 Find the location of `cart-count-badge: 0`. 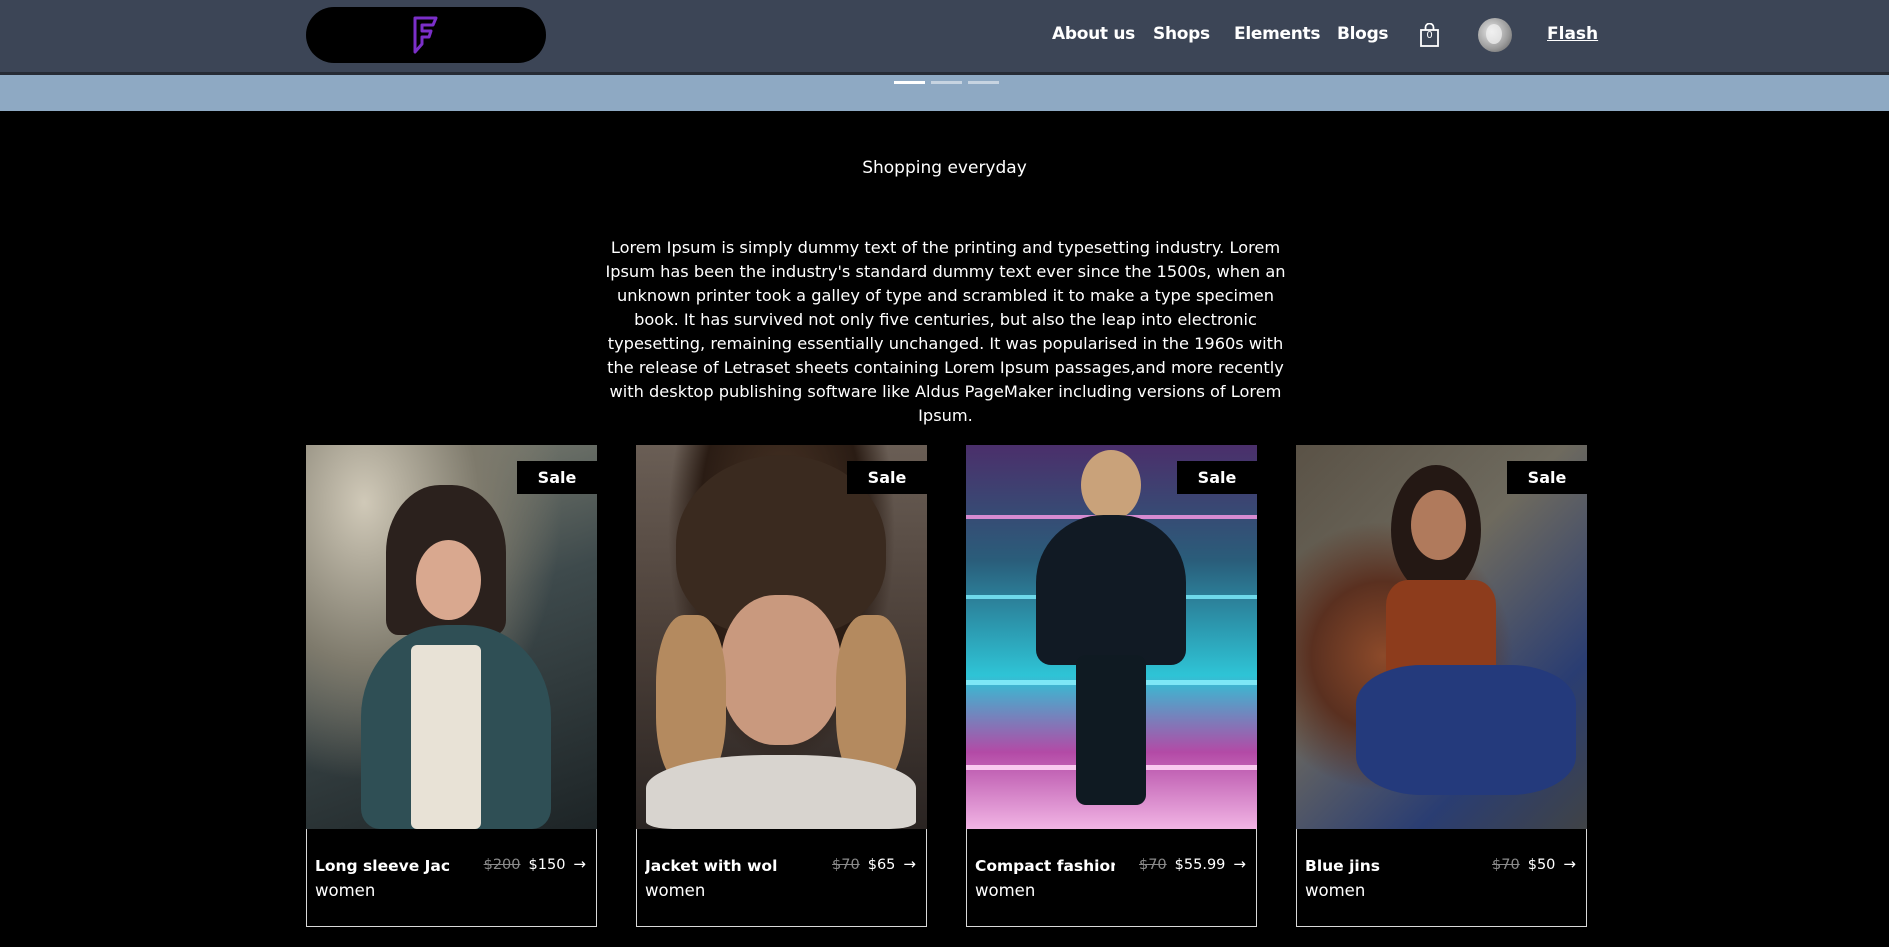

cart-count-badge: 0 is located at coordinates (1429, 35).